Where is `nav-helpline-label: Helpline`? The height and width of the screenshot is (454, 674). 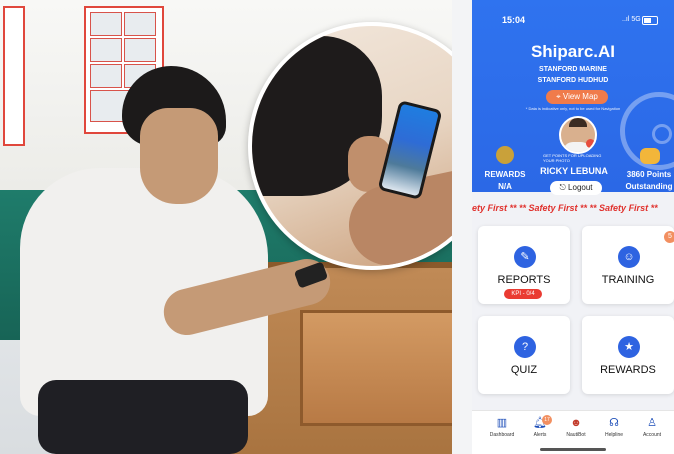
nav-helpline-label: Helpline is located at coordinates (614, 435).